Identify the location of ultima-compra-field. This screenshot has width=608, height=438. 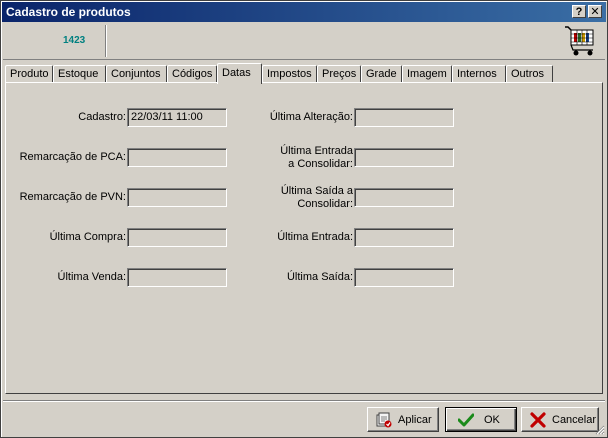
(177, 237).